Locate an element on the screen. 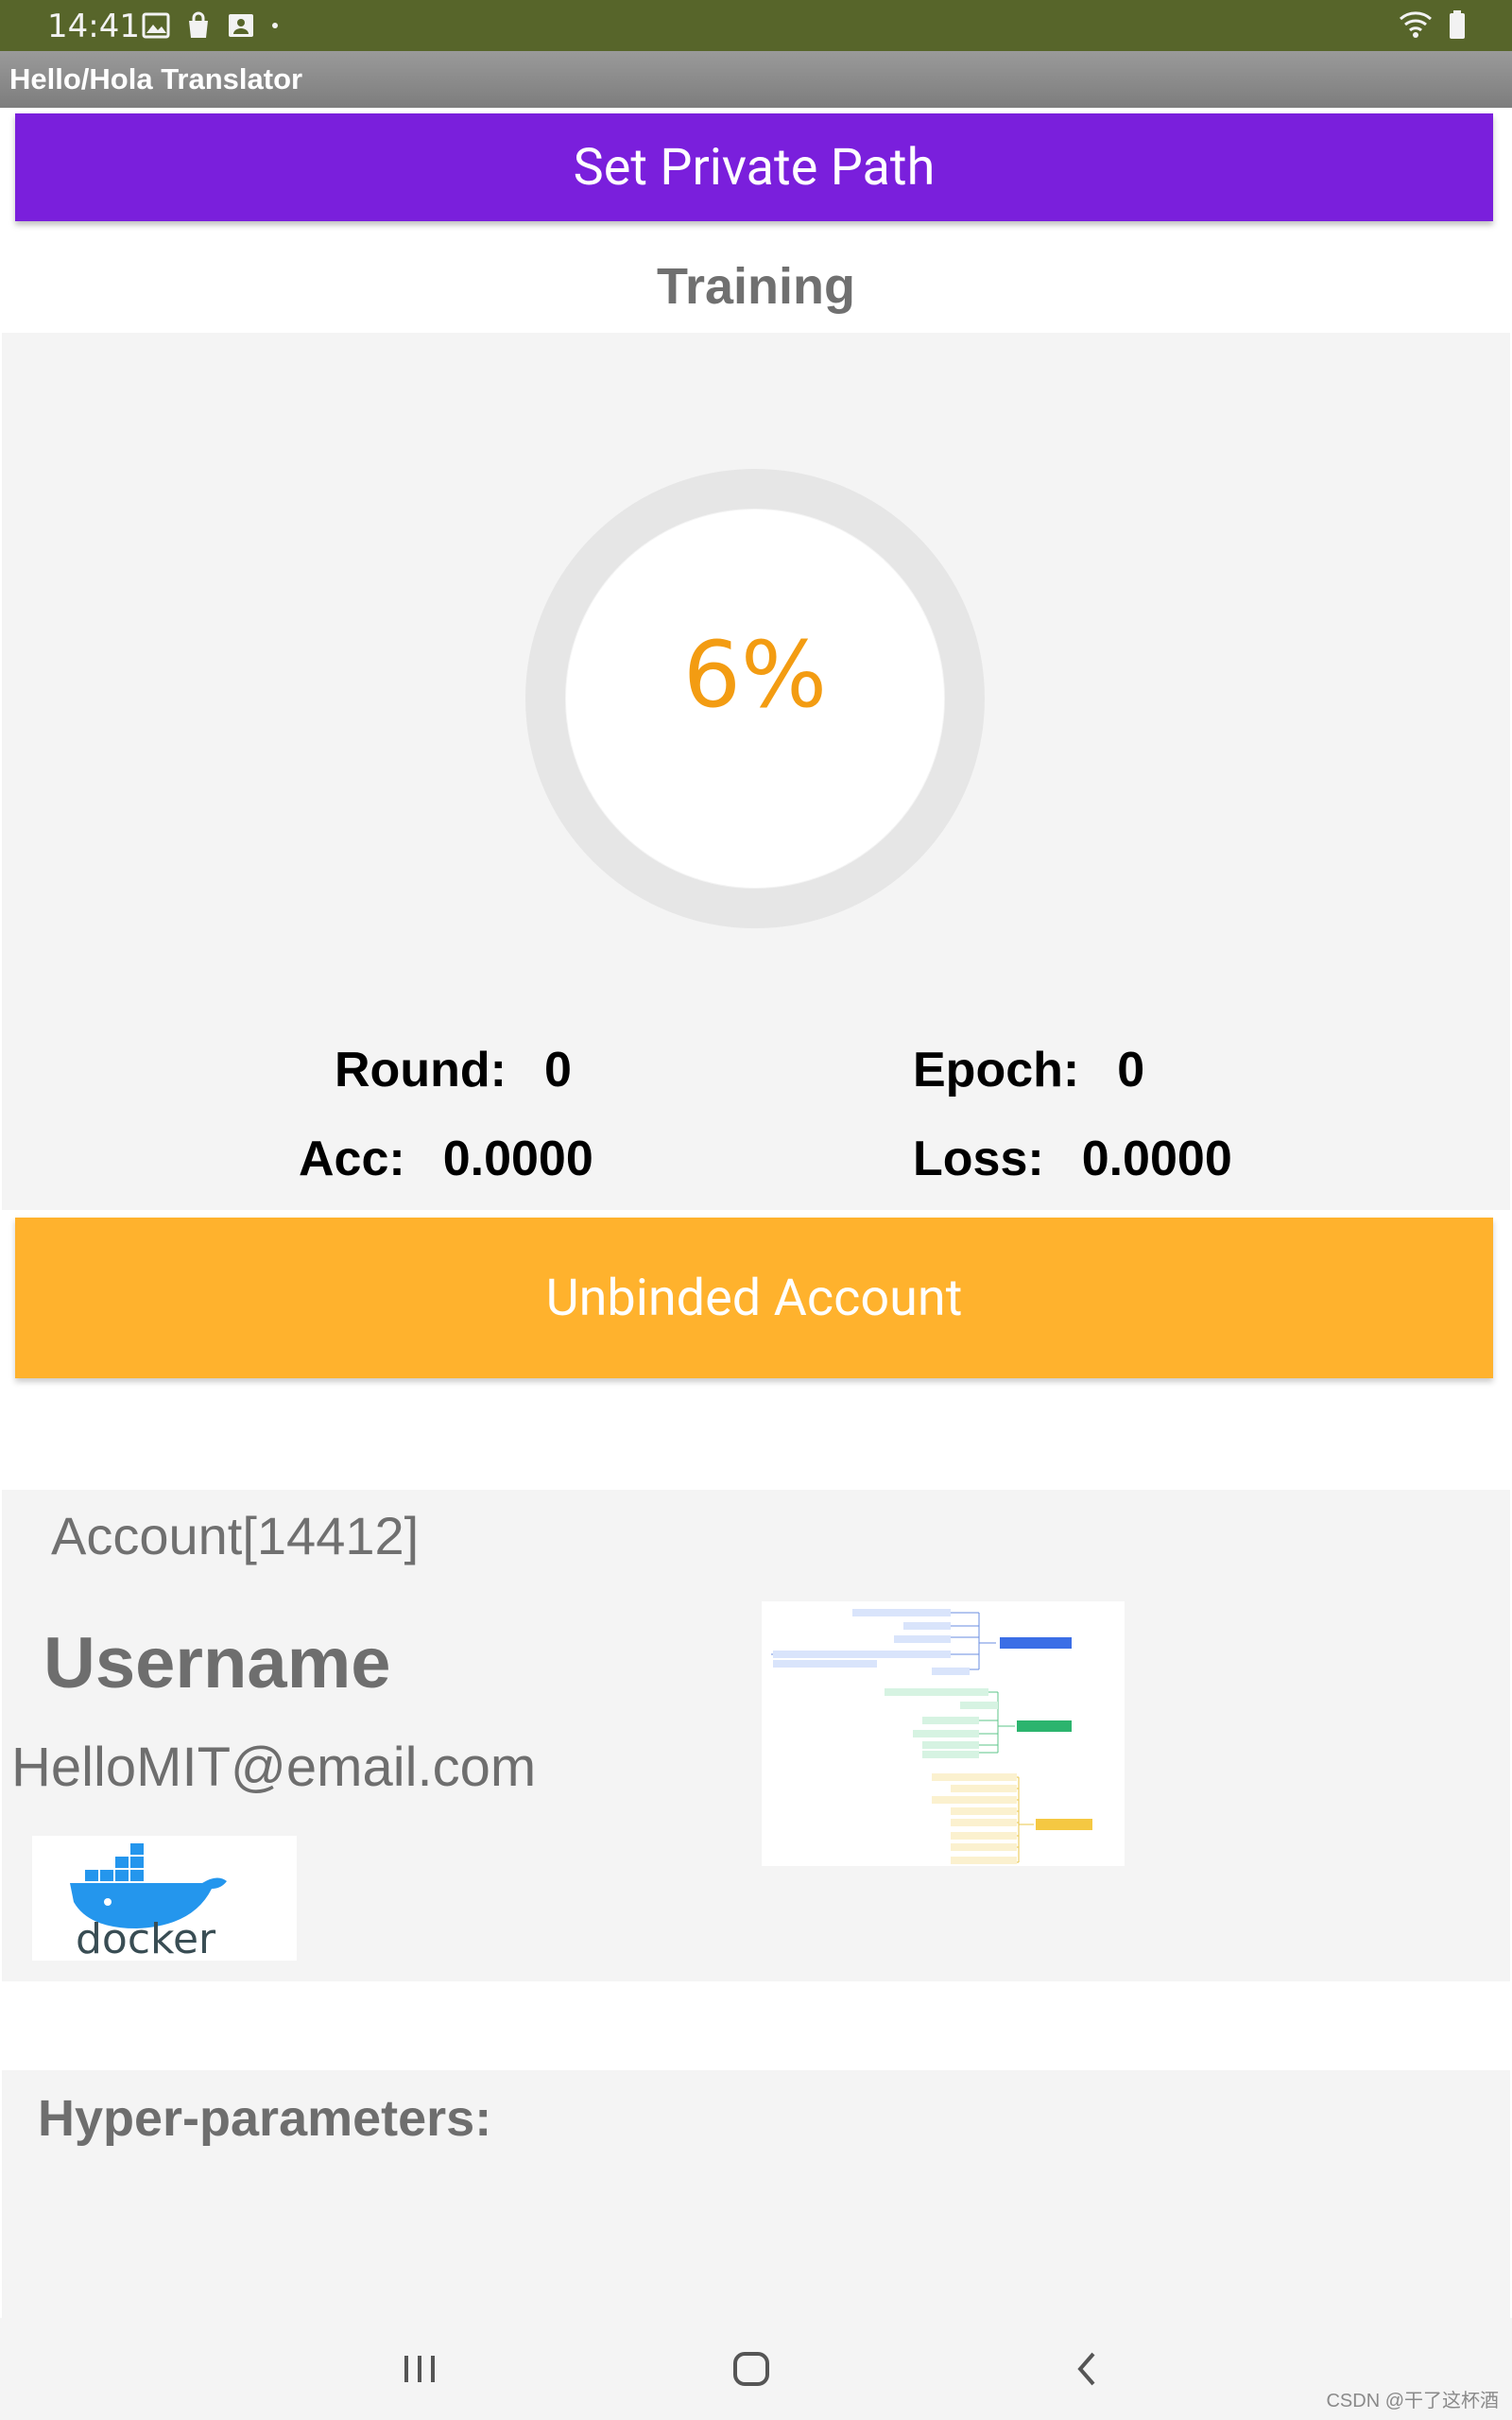 The height and width of the screenshot is (2420, 1512). status-right-icons is located at coordinates (1432, 24).